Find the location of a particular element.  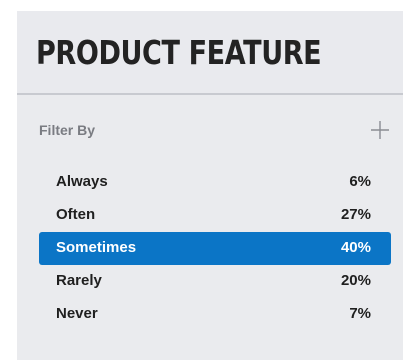

filter-row: Filter By is located at coordinates (210, 132).